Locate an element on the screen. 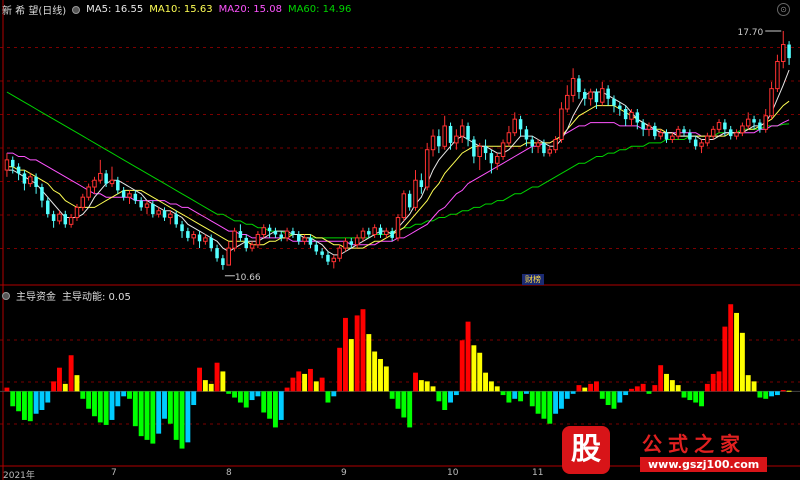 Image resolution: width=800 pixels, height=480 pixels. indicator-name: 主导资金 is located at coordinates (36, 295).